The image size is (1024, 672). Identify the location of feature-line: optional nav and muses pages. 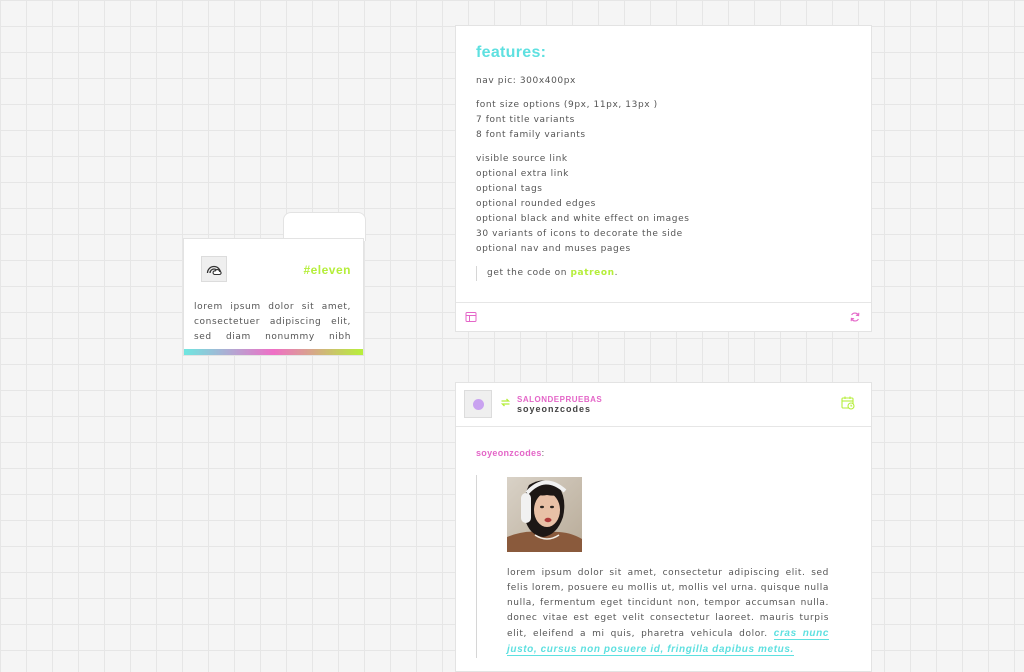
(553, 249).